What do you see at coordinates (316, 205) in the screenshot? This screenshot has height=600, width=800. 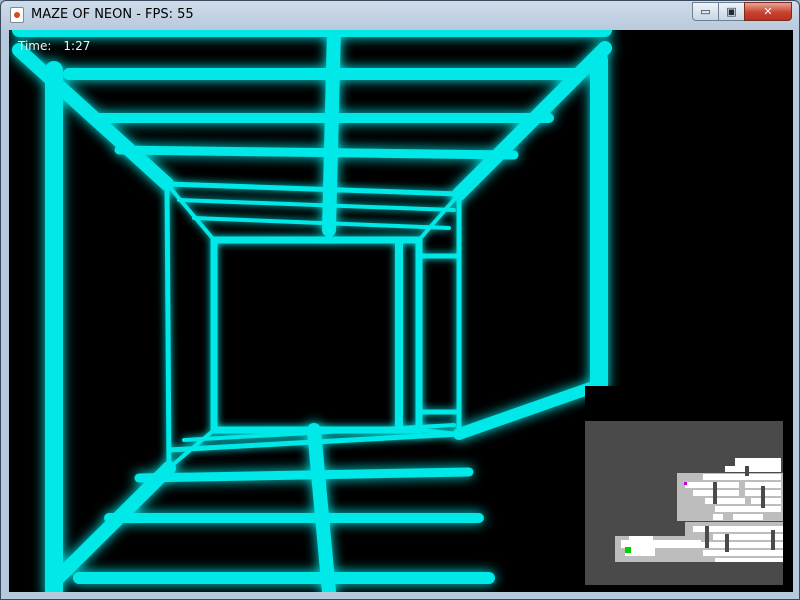 I see `far-ceiling-row` at bounding box center [316, 205].